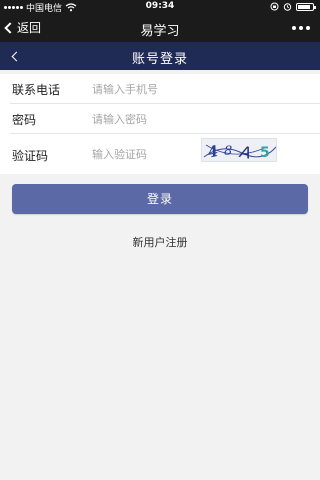  I want to click on orientation-lock-icon, so click(274, 6).